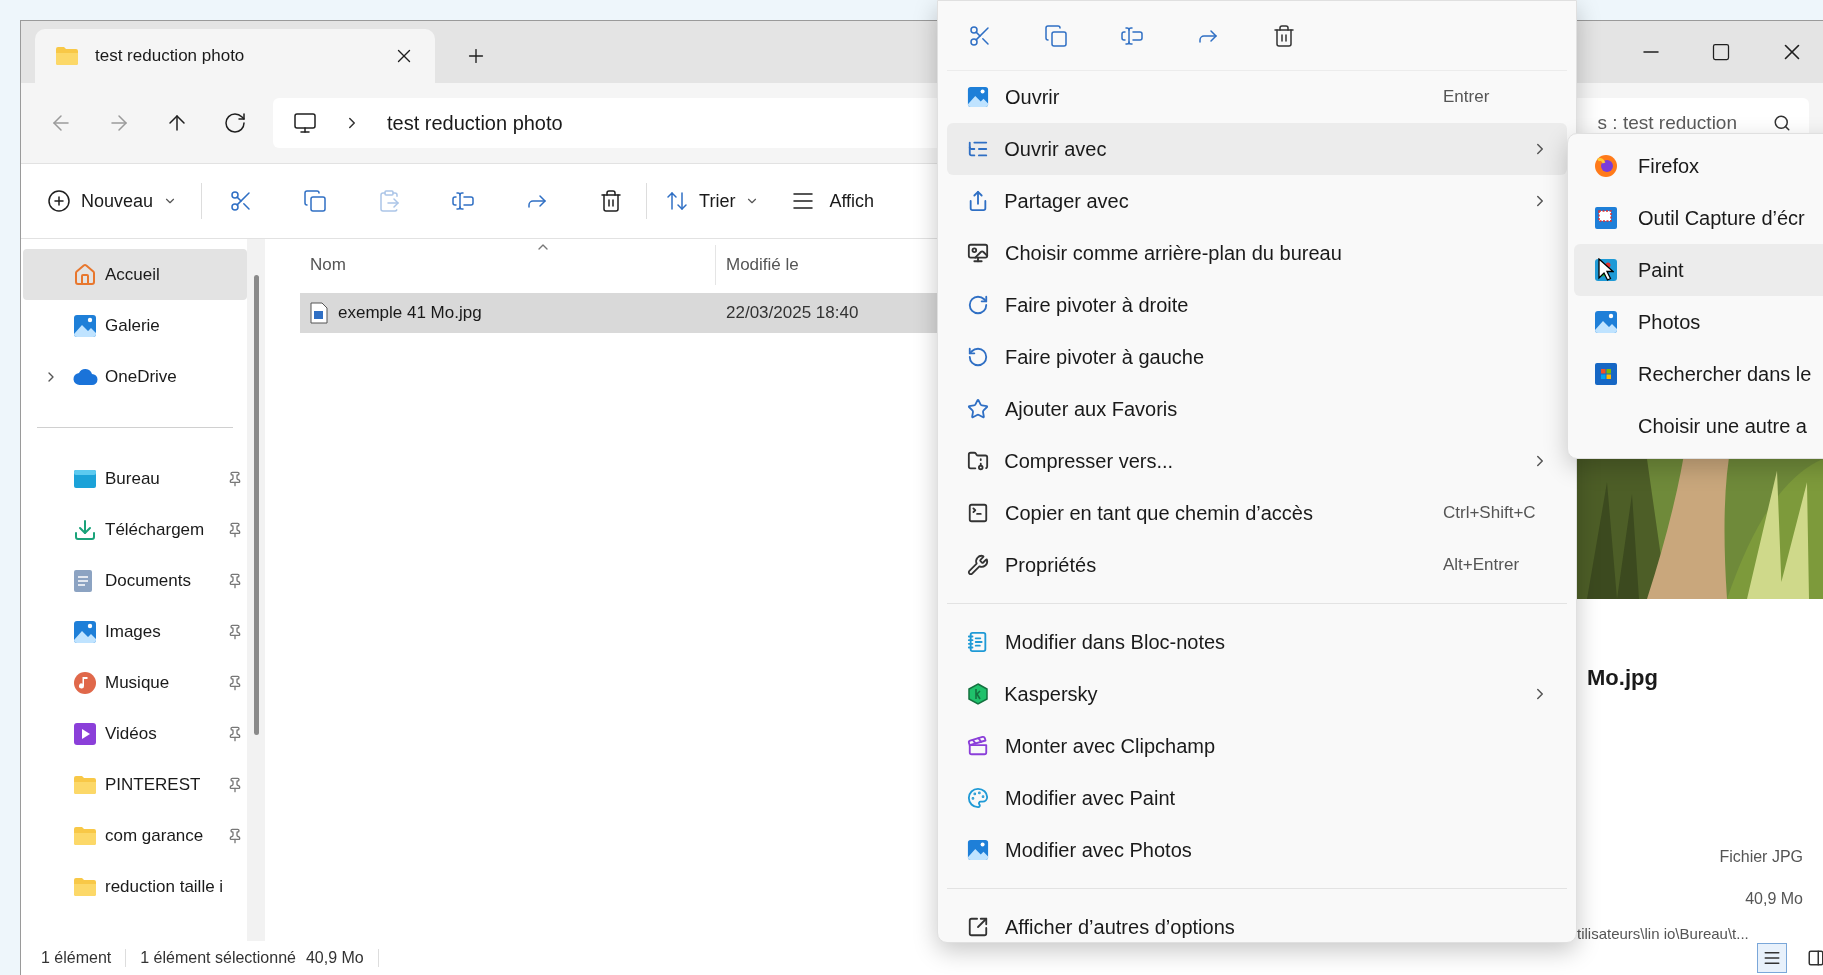 This screenshot has height=975, width=1823. What do you see at coordinates (1667, 122) in the screenshot?
I see `search-placeholder: s : test reduction` at bounding box center [1667, 122].